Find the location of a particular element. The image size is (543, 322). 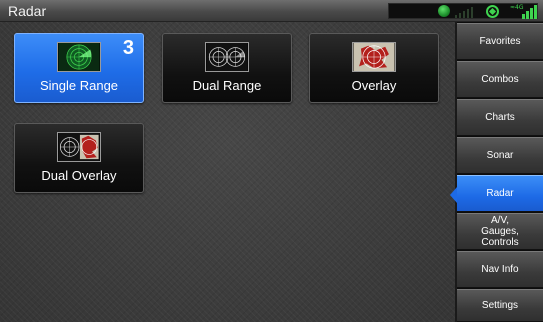

sidebar-item-charts: Charts is located at coordinates (500, 117).